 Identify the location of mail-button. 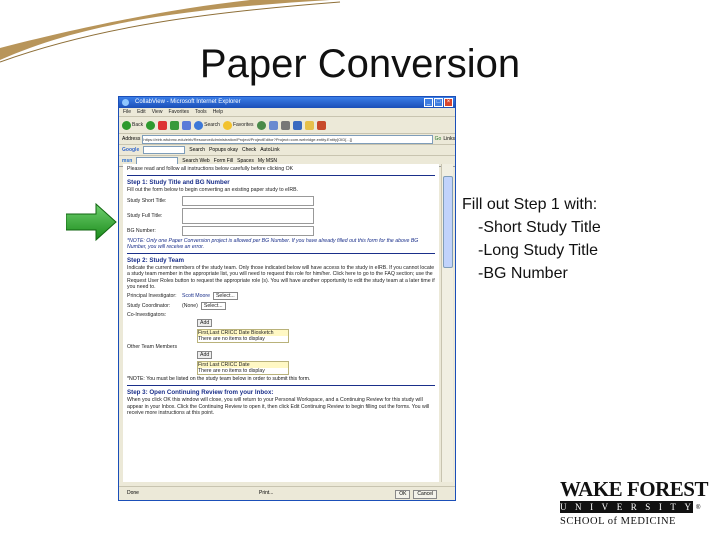
(273, 125).